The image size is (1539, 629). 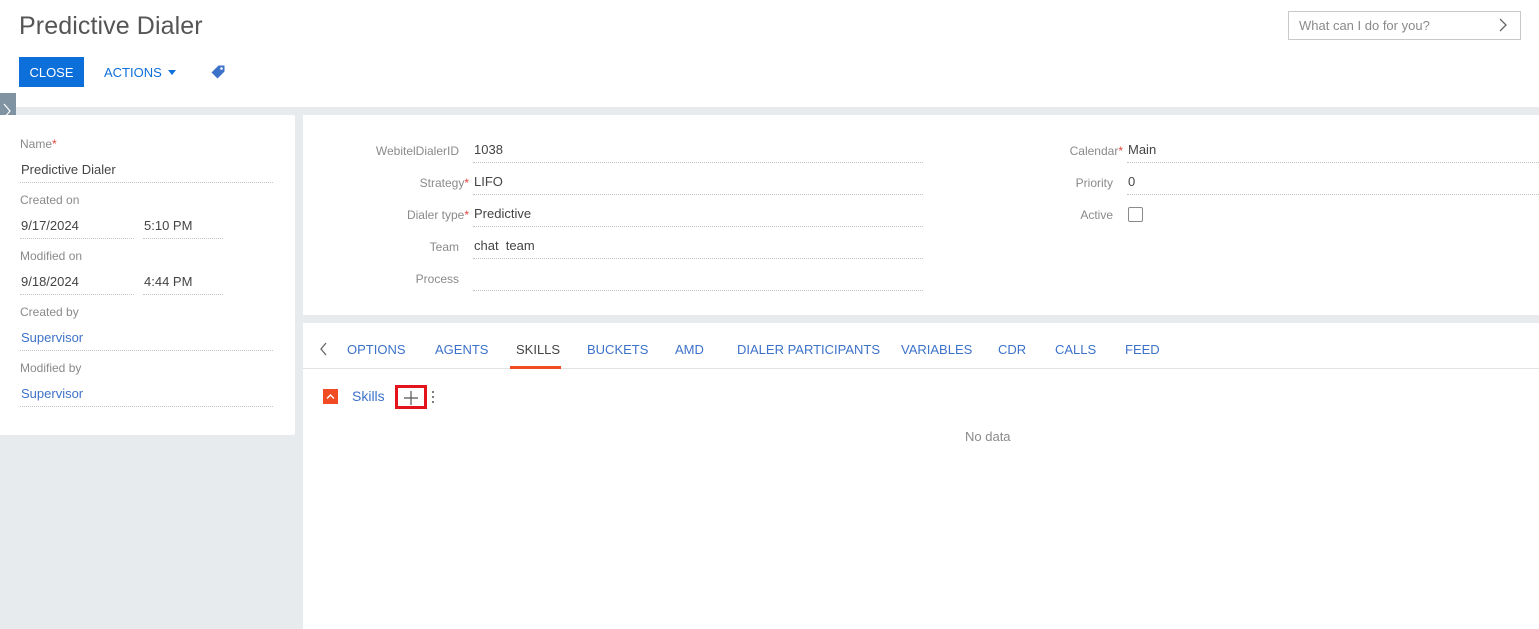 I want to click on chevron-up-icon, so click(x=330, y=396).